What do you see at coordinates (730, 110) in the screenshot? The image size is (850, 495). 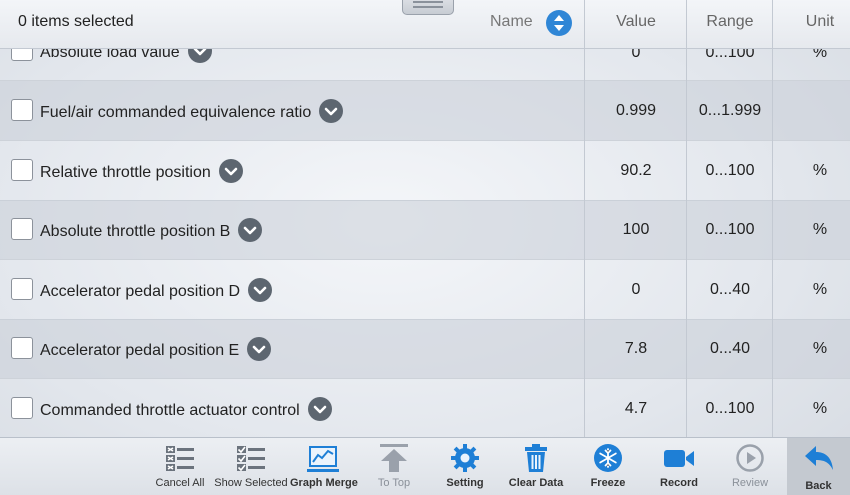 I see `item-range: 0...1.999` at bounding box center [730, 110].